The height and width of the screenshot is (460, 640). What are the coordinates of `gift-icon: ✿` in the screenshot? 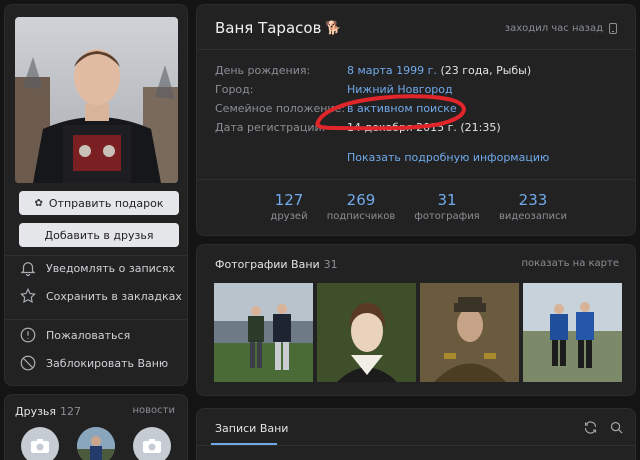 It's located at (38, 203).